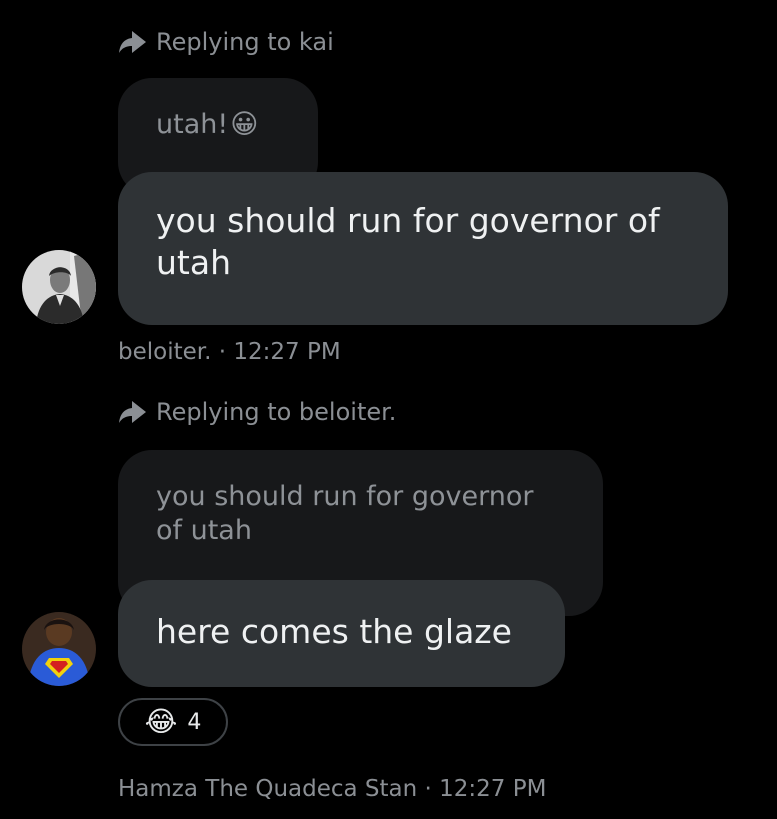 The height and width of the screenshot is (819, 777). I want to click on reply-label: Replying to kai, so click(245, 42).